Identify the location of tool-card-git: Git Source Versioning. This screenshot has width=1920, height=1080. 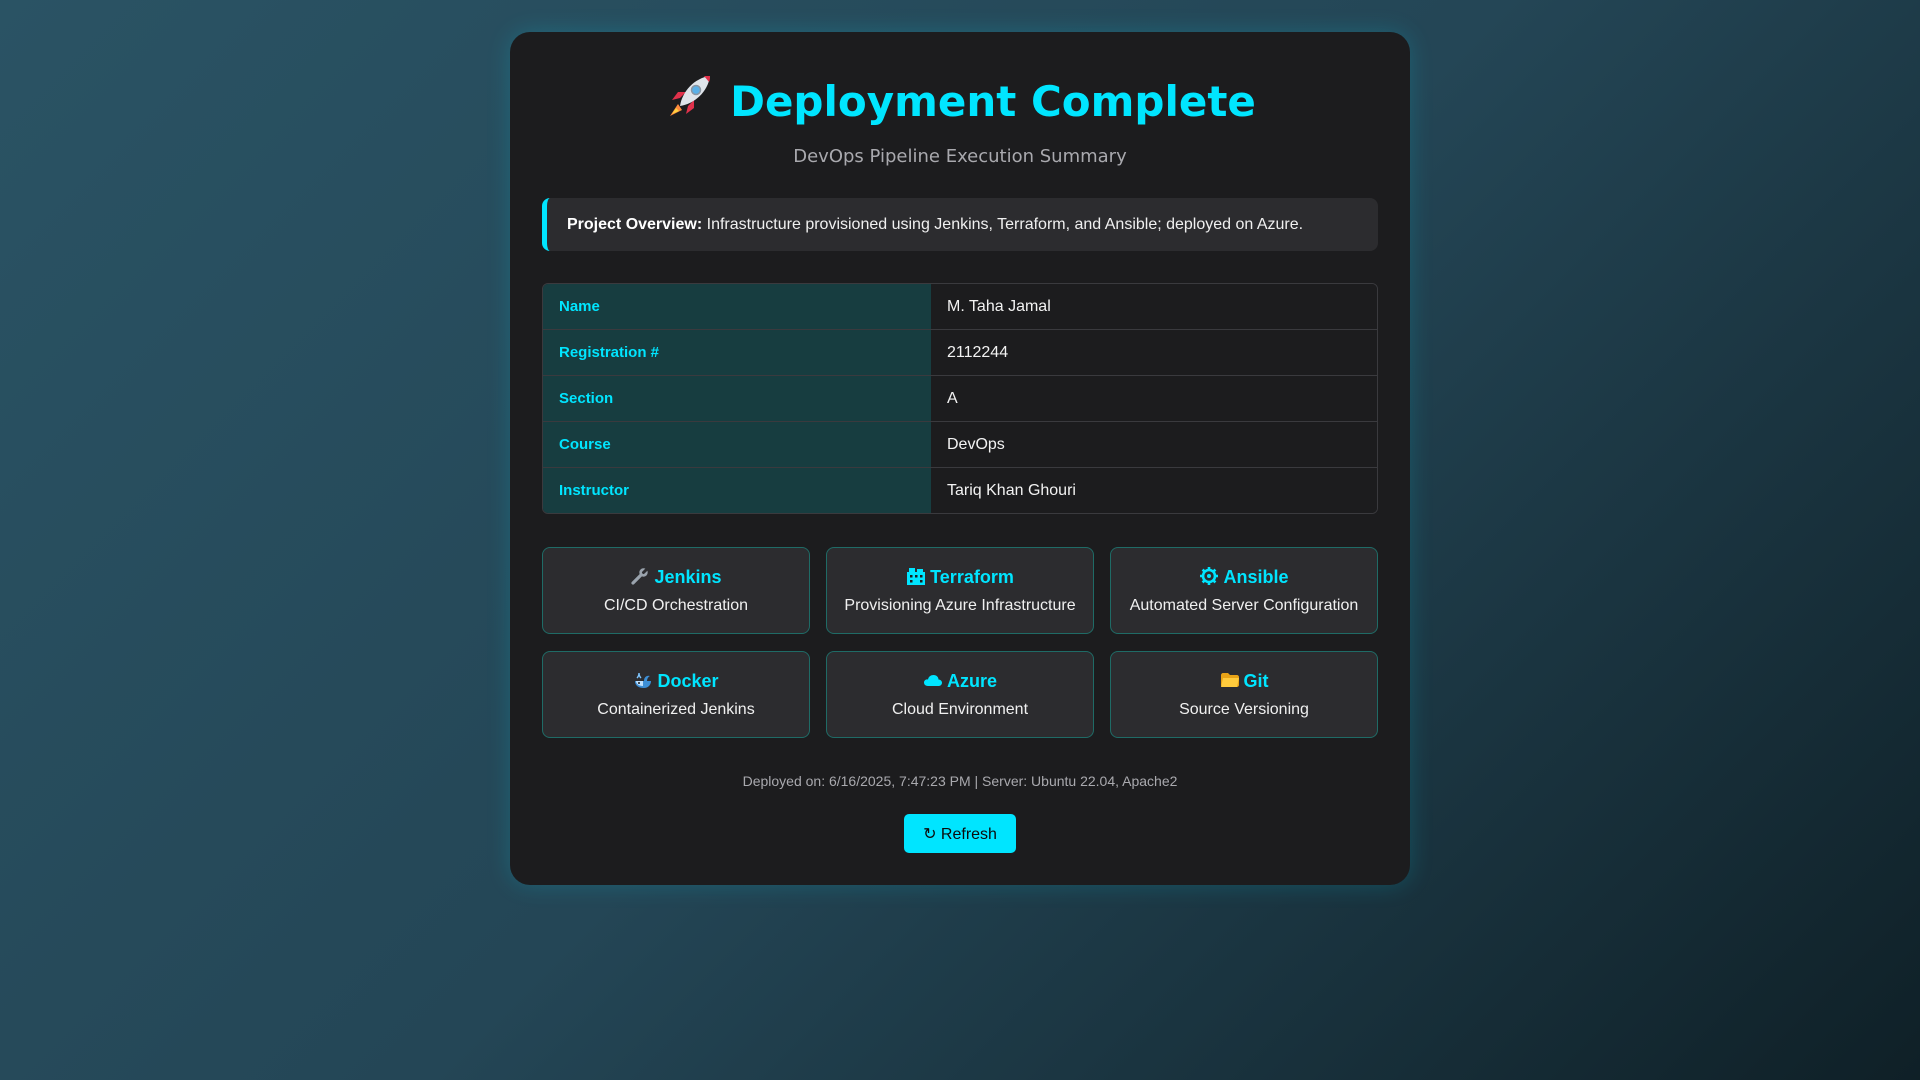
(1244, 694).